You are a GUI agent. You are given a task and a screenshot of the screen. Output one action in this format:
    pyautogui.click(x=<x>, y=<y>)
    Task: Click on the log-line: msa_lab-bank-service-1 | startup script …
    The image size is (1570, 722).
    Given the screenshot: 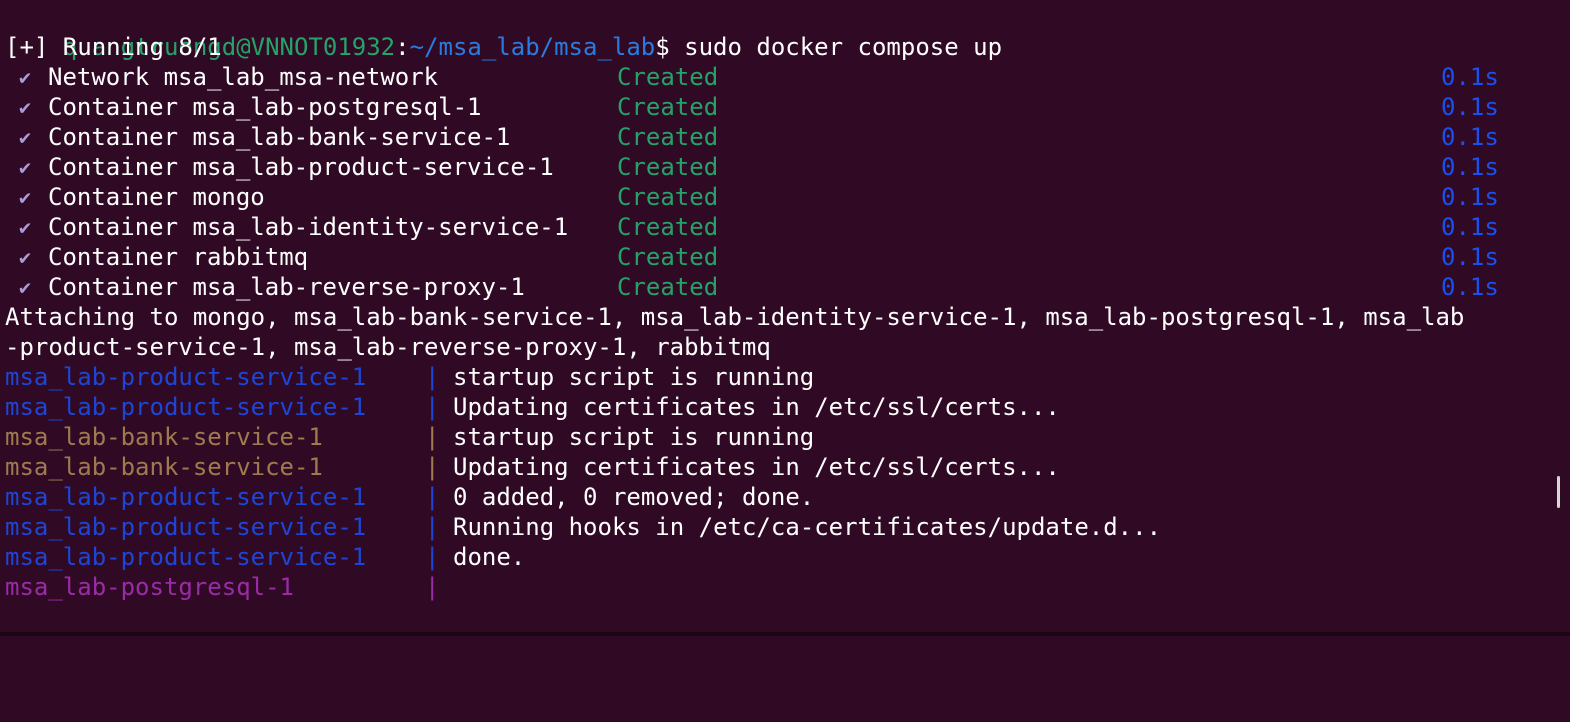 What is the action you would take?
    pyautogui.click(x=409, y=437)
    